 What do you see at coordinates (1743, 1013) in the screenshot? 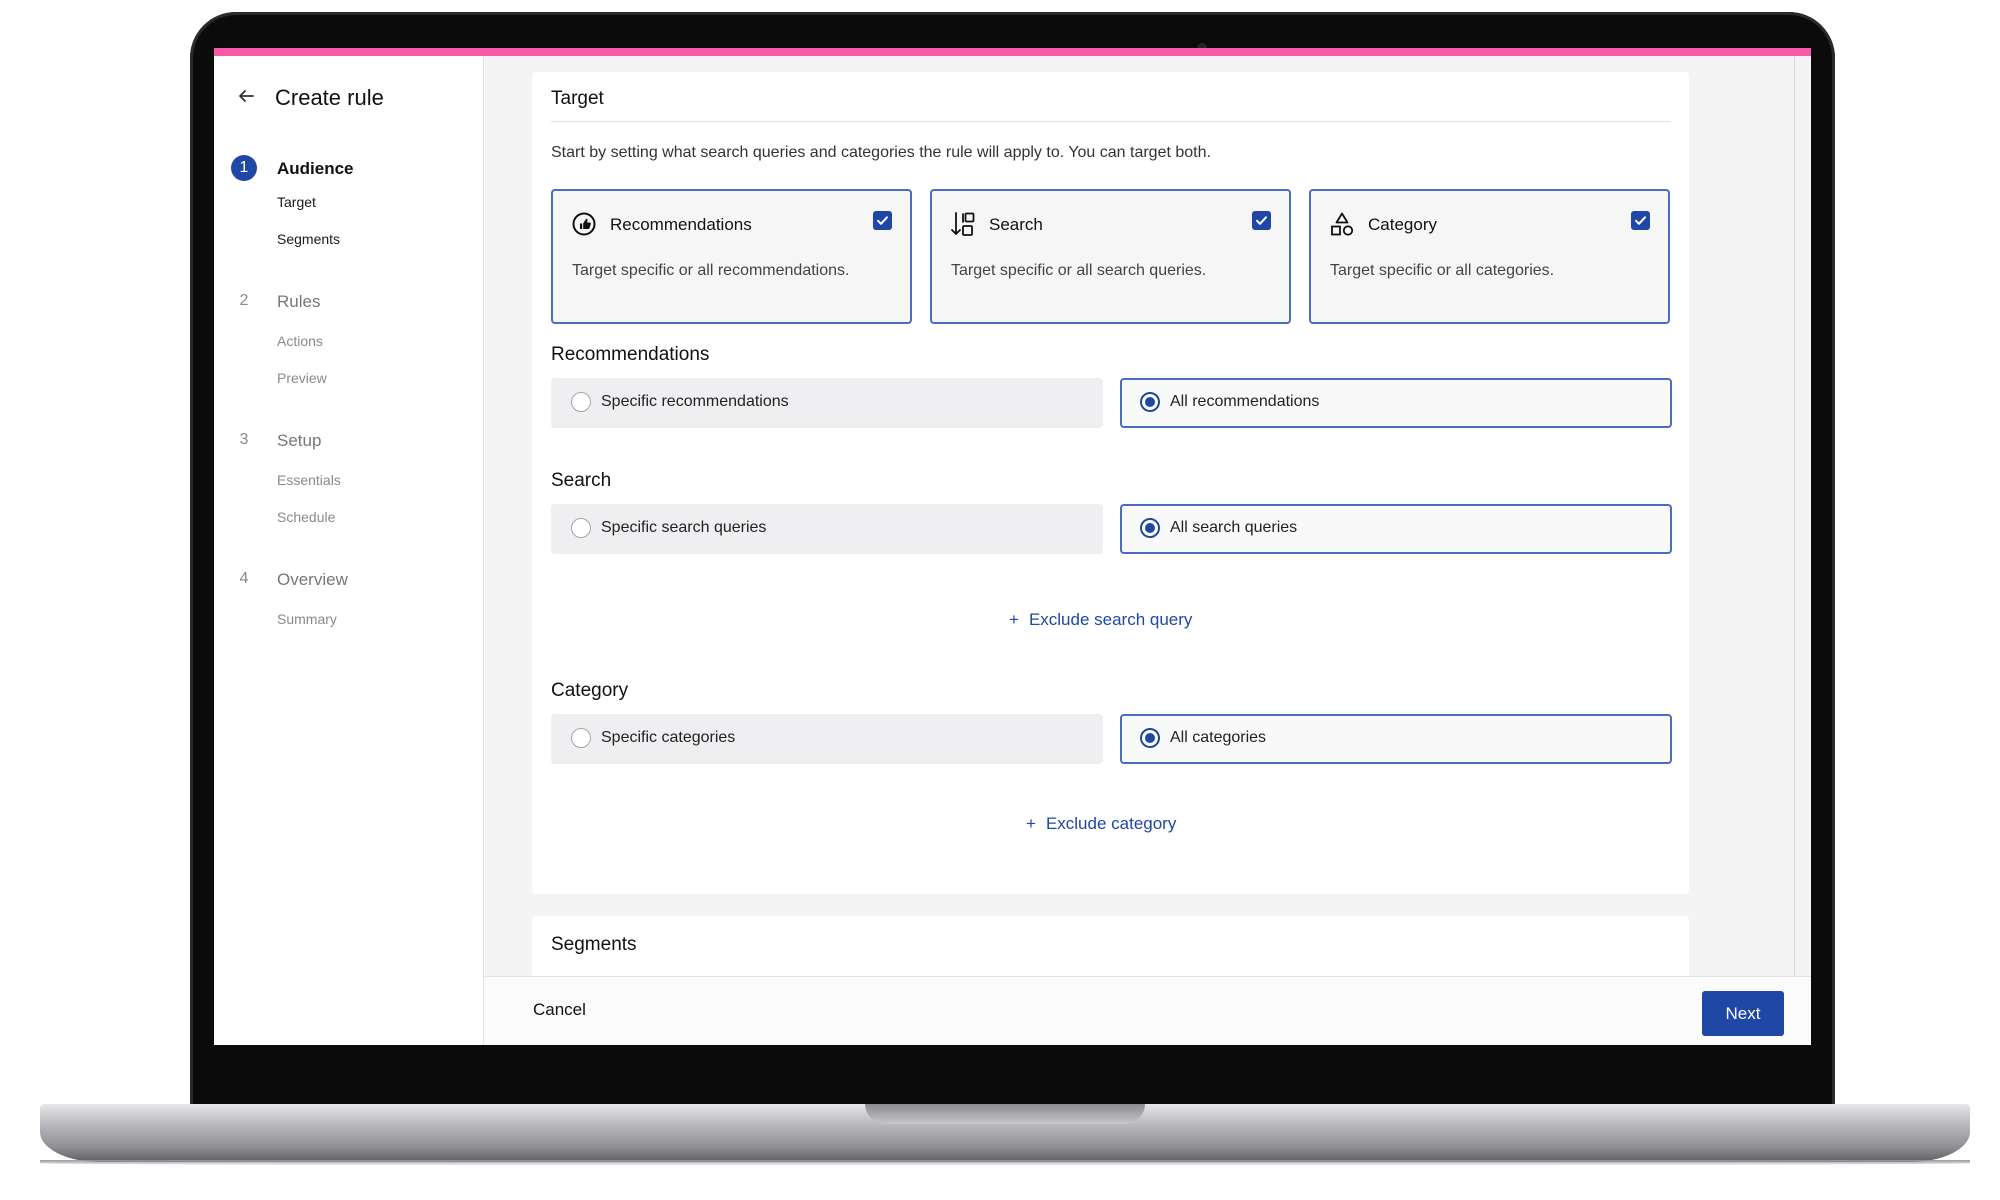
I see `next-button: Next` at bounding box center [1743, 1013].